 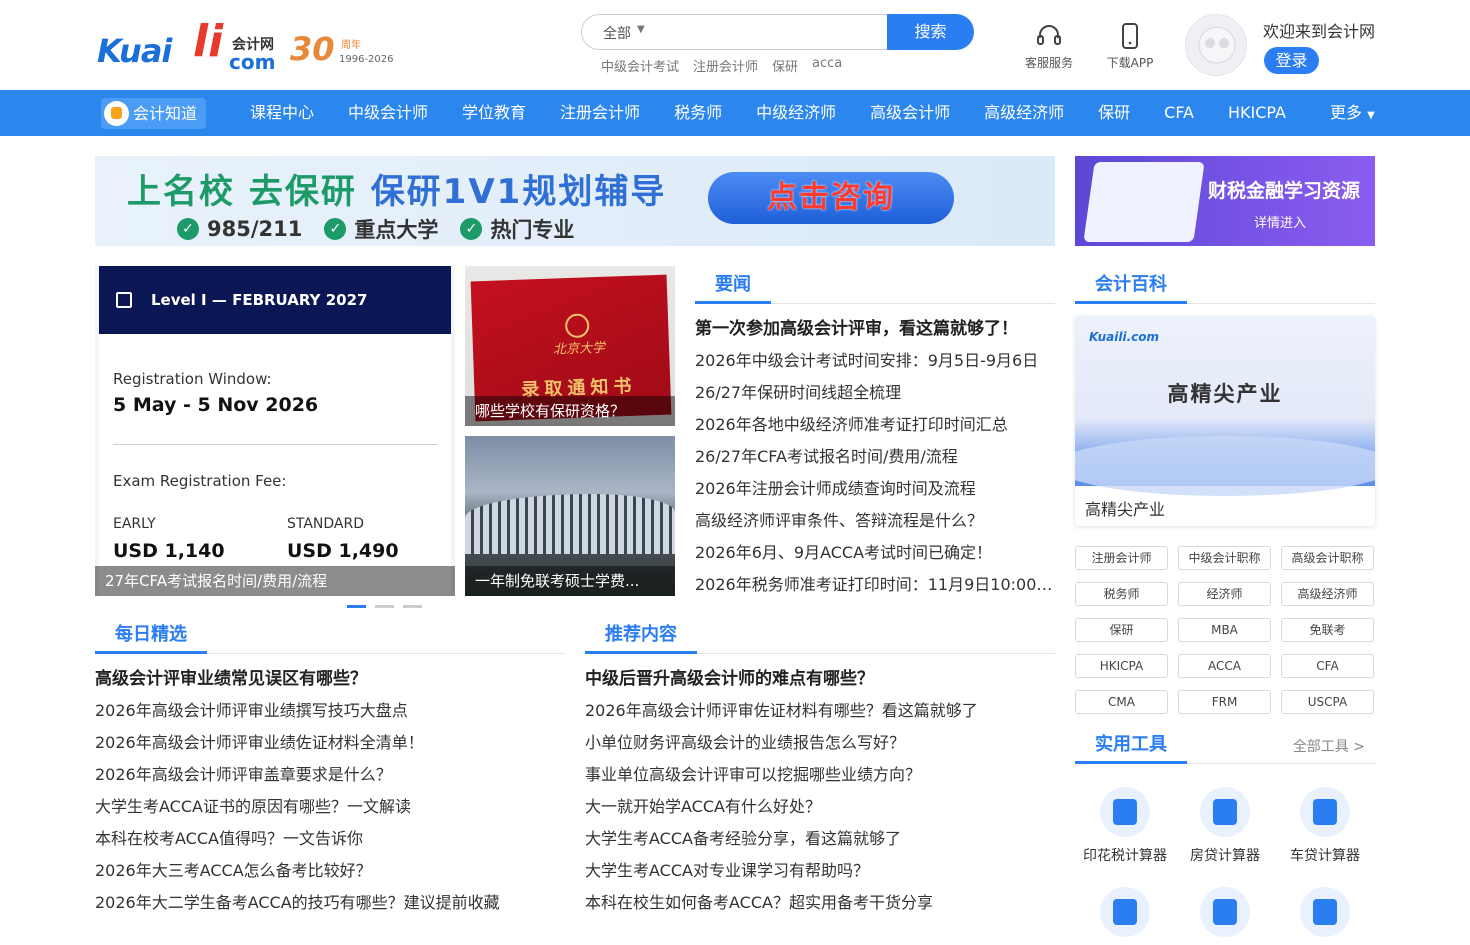 I want to click on caret-down-icon: ▼, so click(x=1371, y=115).